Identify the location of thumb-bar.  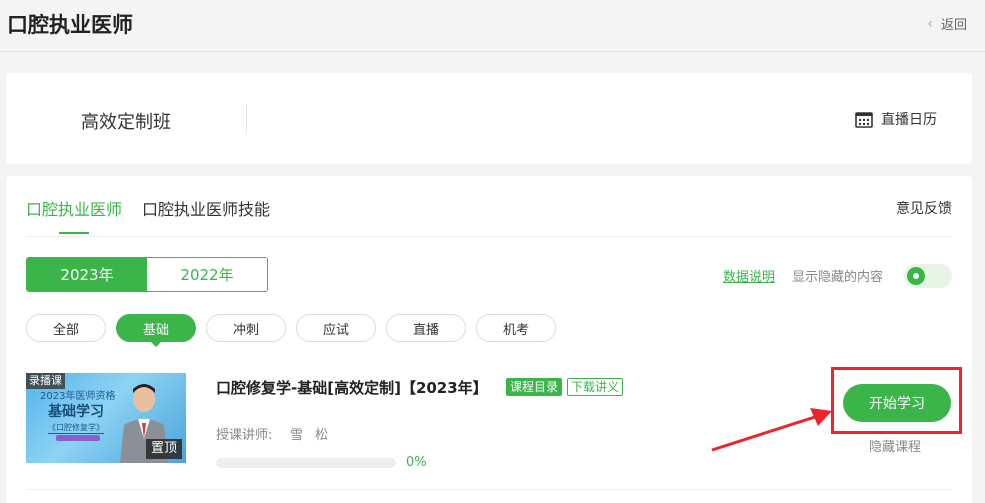
(78, 438).